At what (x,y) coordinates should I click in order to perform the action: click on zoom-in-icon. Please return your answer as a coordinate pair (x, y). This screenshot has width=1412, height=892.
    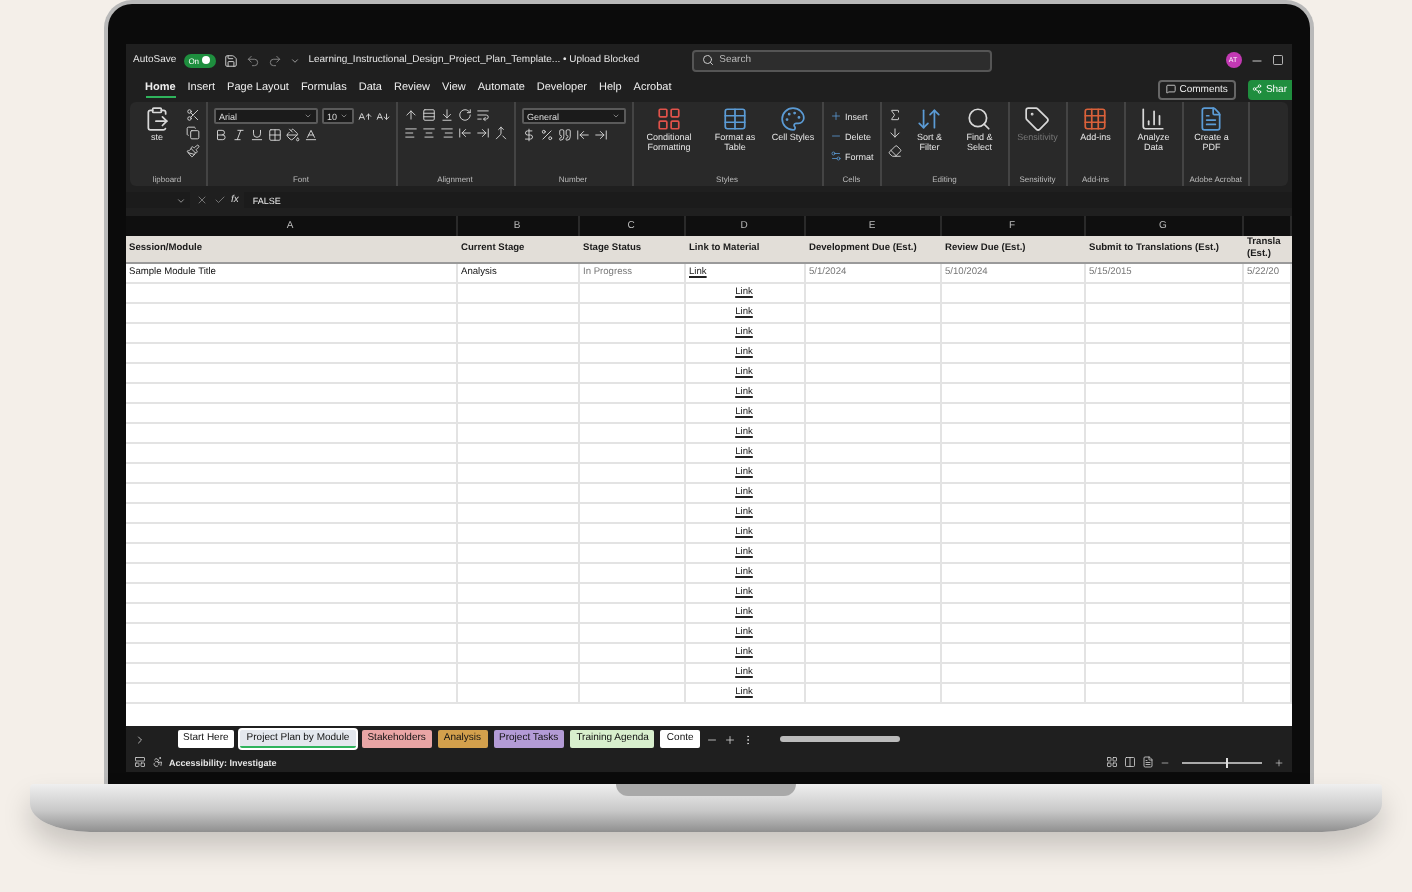
    Looking at the image, I should click on (1278, 762).